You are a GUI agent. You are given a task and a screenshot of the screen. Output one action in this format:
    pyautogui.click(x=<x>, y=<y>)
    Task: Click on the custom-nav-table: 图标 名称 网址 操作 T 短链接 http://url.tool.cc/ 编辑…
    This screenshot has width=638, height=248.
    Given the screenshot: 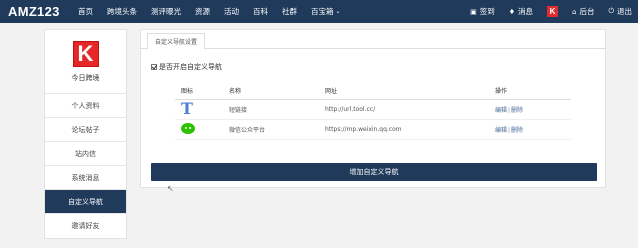 What is the action you would take?
    pyautogui.click(x=373, y=111)
    